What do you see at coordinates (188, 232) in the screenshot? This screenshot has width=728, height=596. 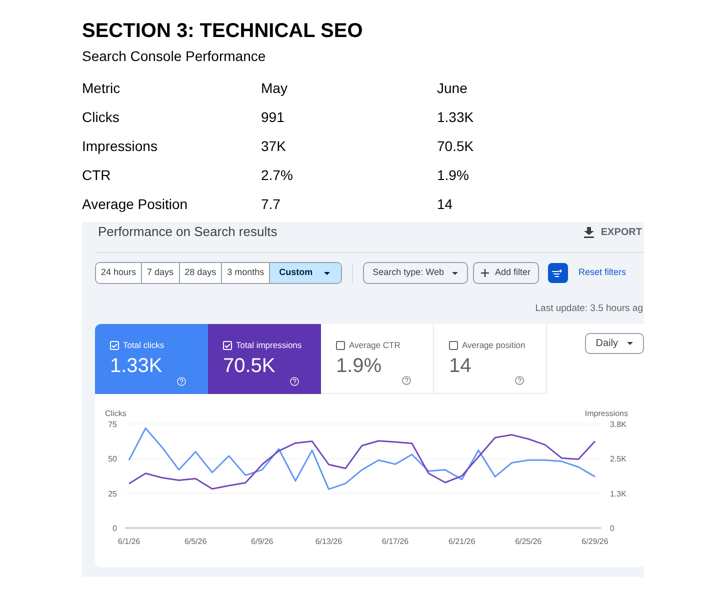 I see `report-title: Performance on Search results` at bounding box center [188, 232].